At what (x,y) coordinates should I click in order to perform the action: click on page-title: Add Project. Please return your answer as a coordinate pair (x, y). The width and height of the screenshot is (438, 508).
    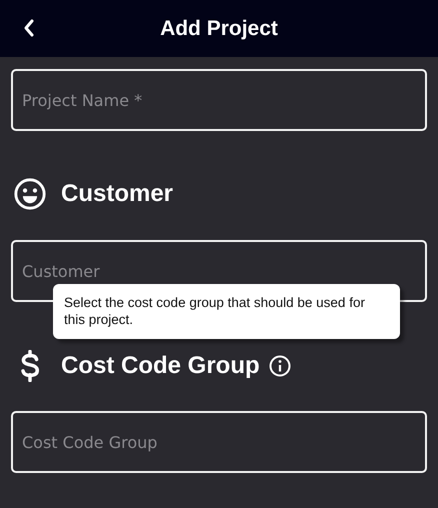
    Looking at the image, I should click on (219, 28).